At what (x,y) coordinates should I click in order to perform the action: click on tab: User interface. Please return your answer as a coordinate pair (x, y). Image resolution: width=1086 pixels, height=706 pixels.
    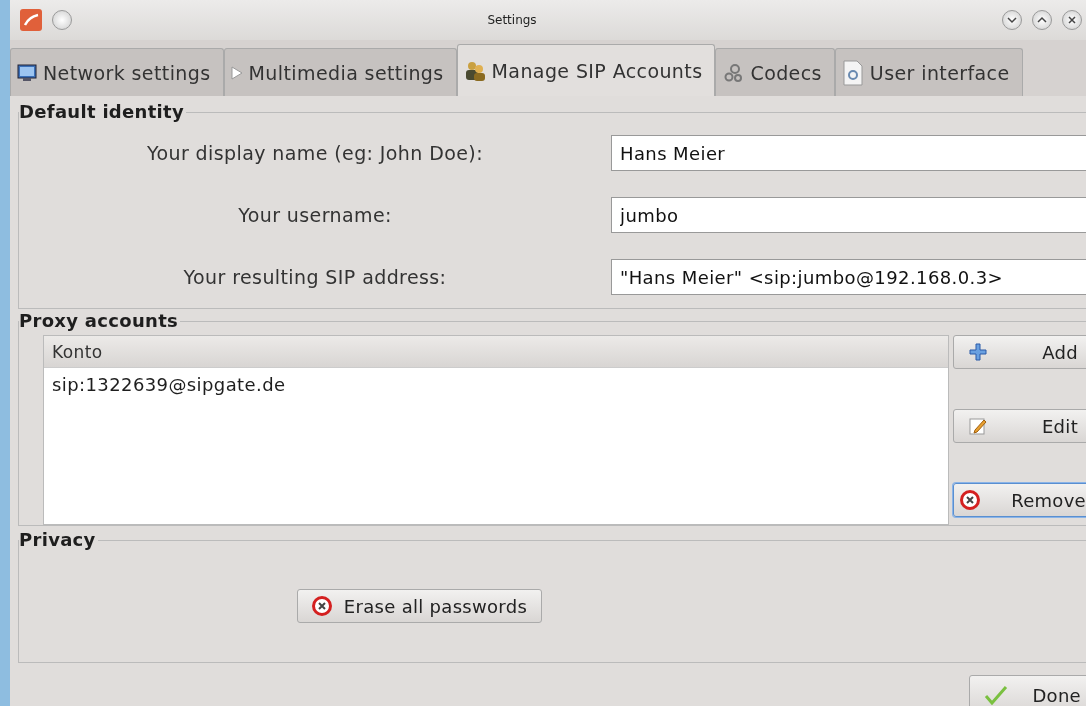
    Looking at the image, I should click on (928, 72).